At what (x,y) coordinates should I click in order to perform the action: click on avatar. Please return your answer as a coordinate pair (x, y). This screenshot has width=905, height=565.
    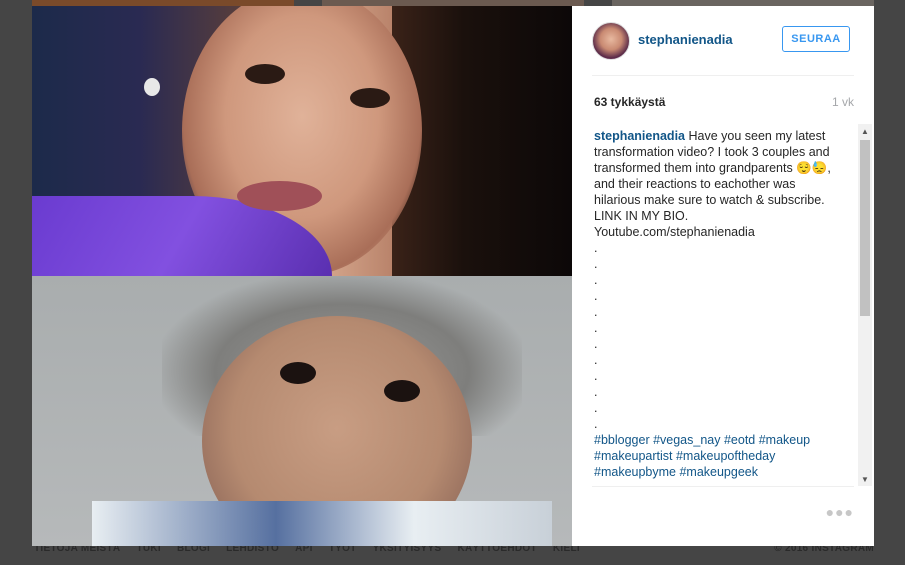
    Looking at the image, I should click on (611, 41).